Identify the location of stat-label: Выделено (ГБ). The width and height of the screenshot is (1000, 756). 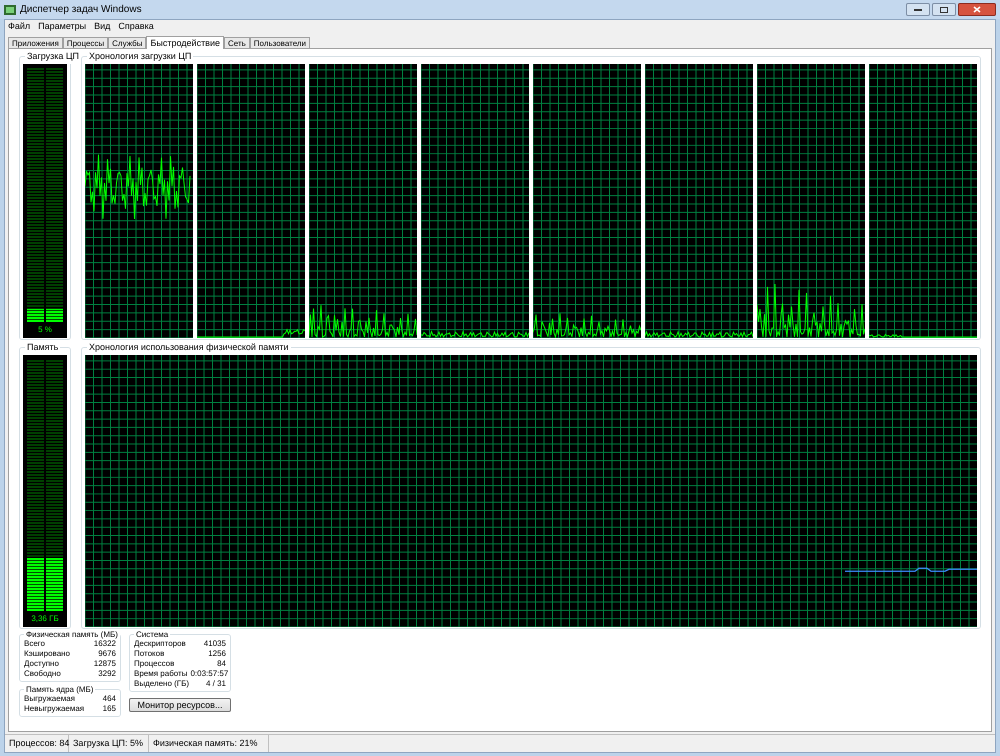
(162, 684).